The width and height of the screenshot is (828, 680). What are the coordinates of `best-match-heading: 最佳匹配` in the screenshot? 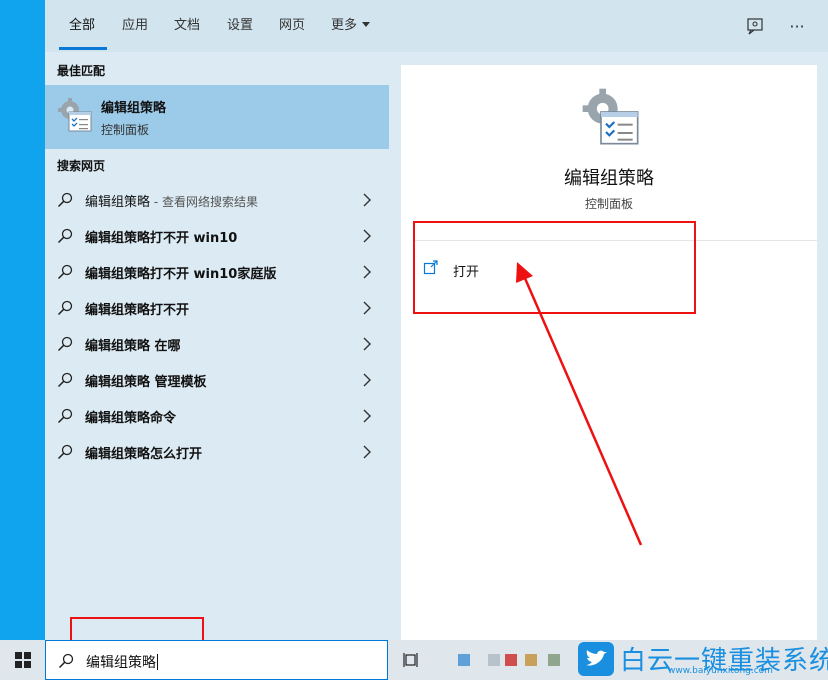 It's located at (81, 71).